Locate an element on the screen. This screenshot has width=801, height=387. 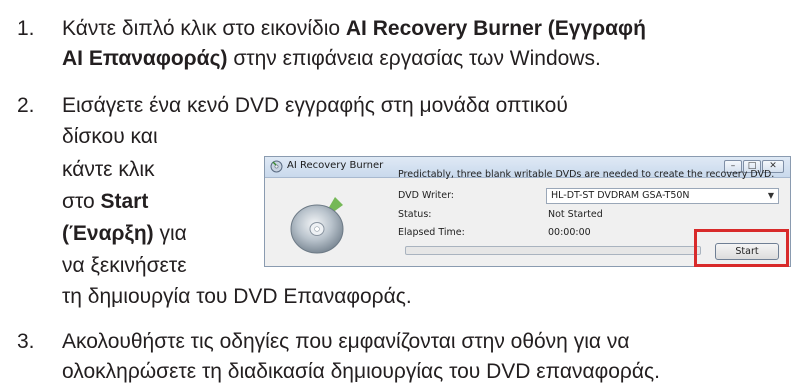
burn-progress-bar is located at coordinates (553, 250).